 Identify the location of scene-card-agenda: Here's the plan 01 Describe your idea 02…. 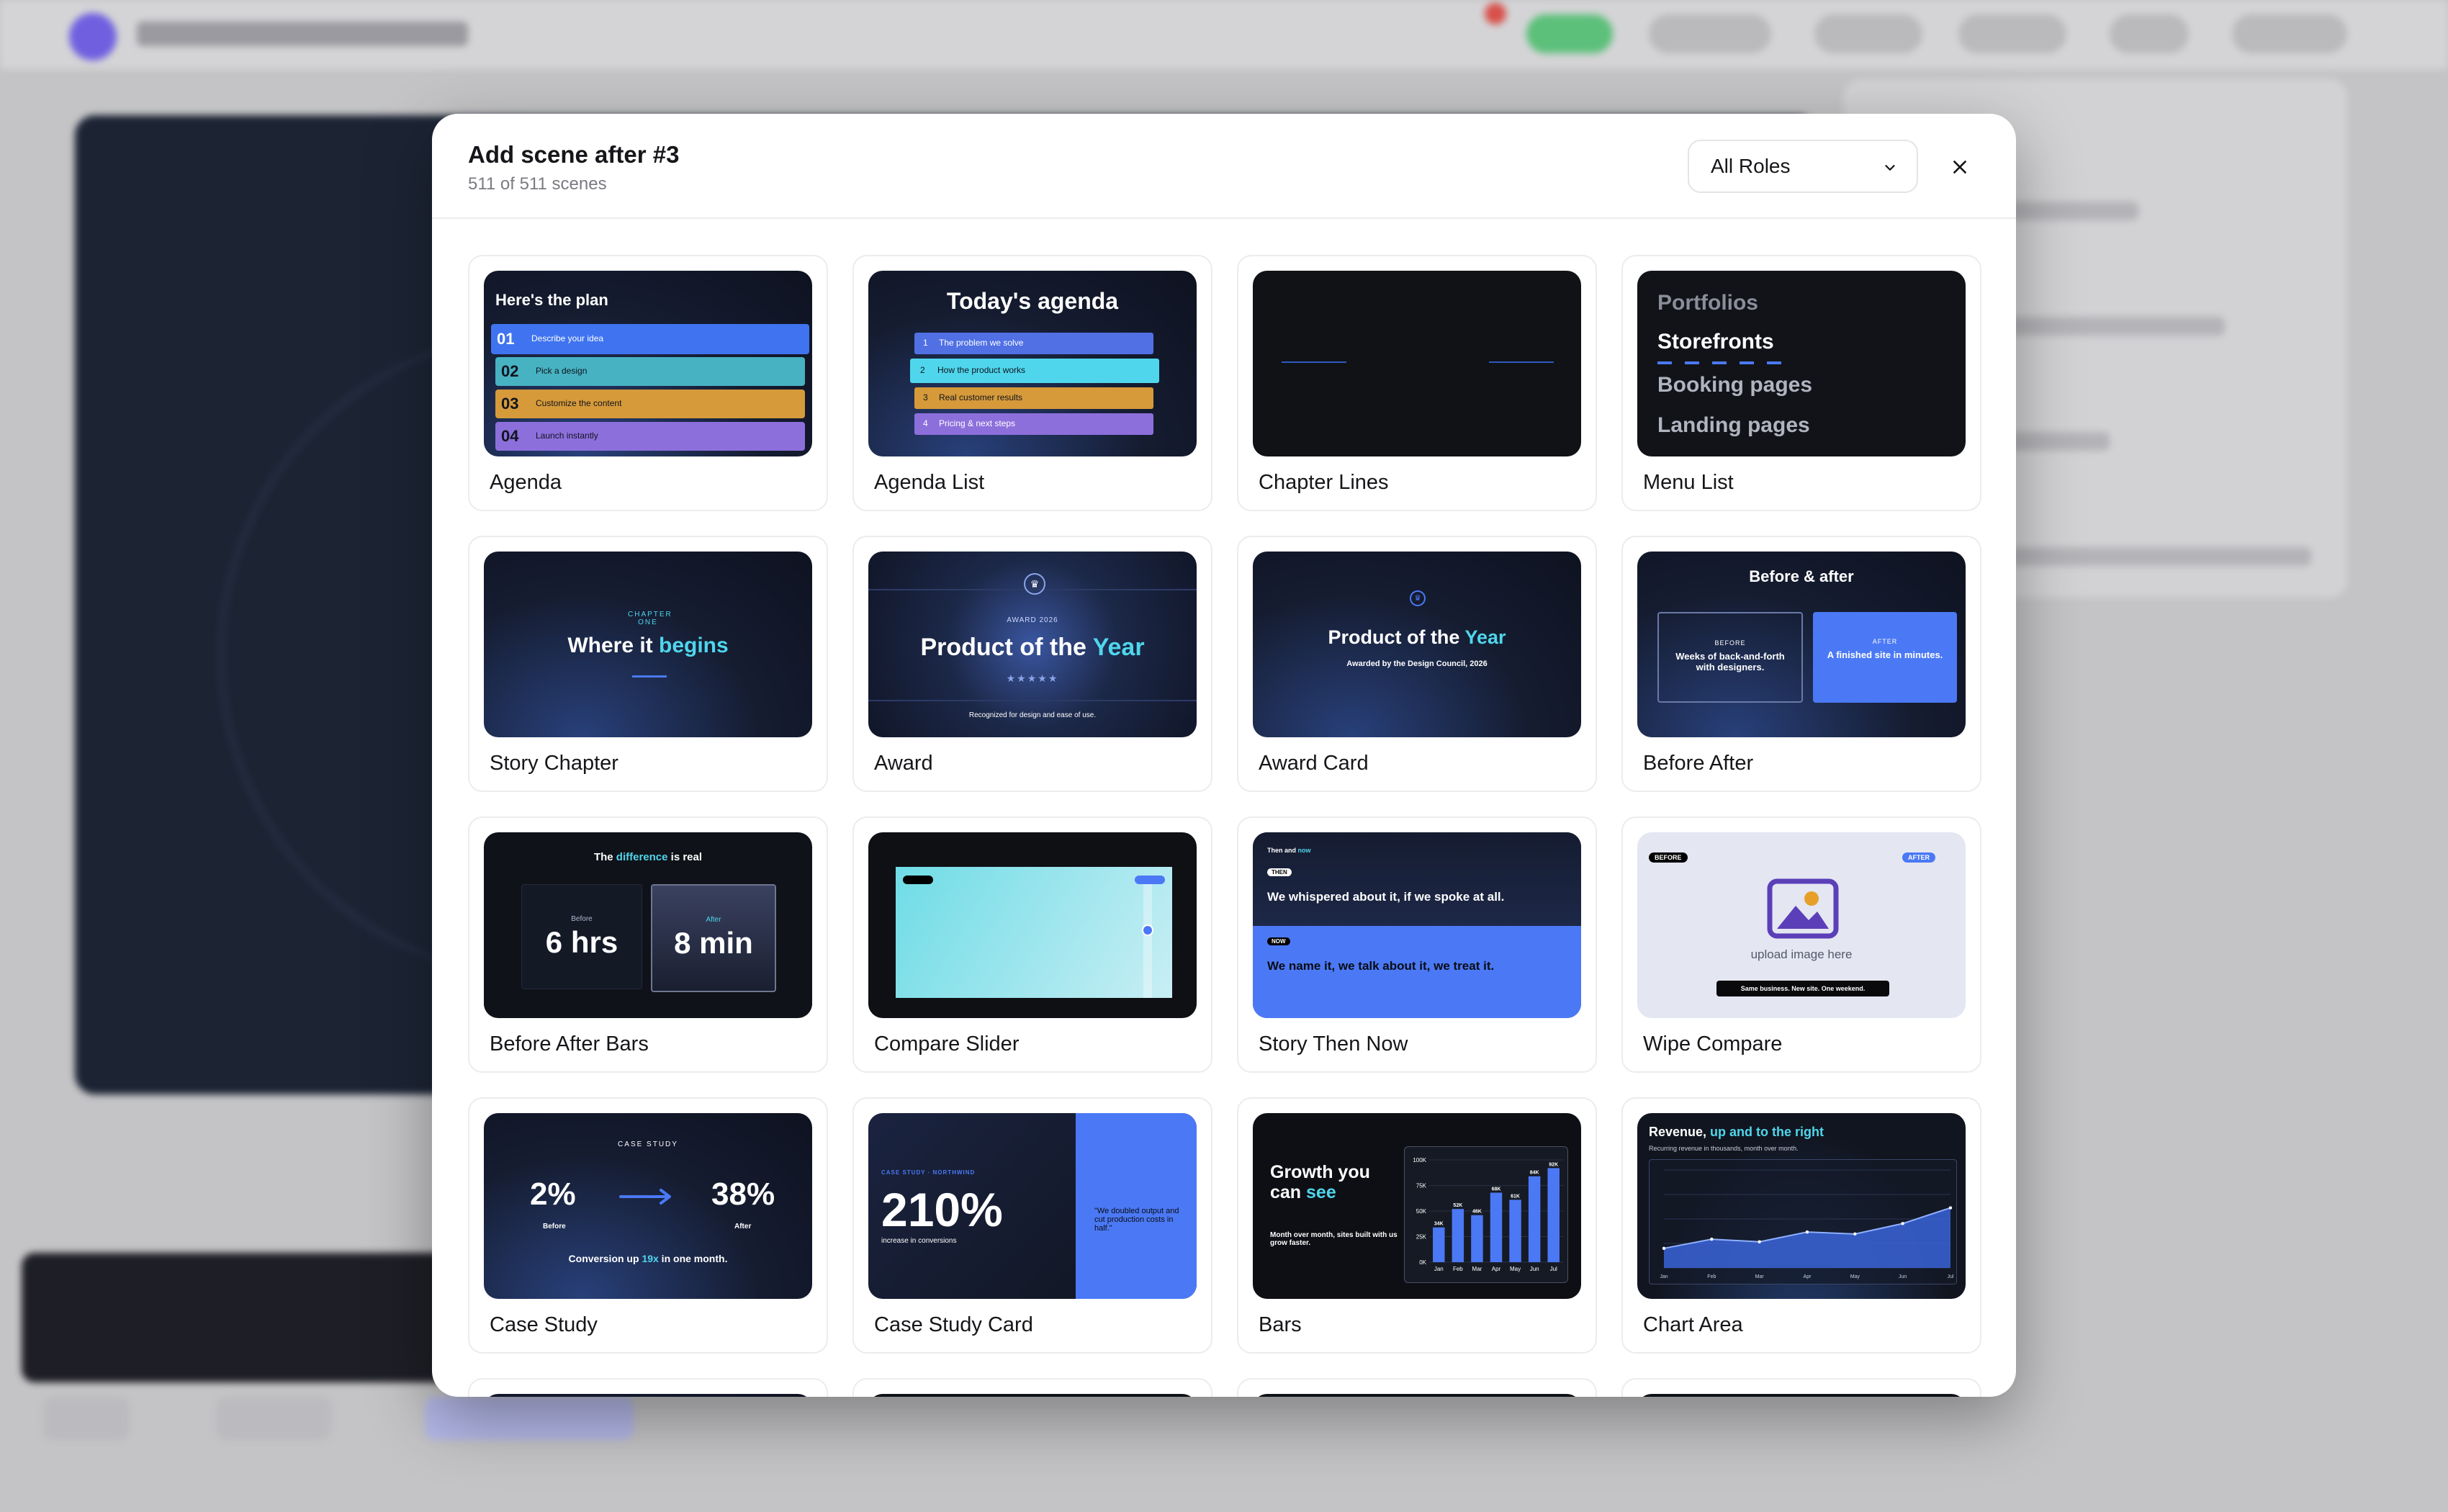
(648, 383).